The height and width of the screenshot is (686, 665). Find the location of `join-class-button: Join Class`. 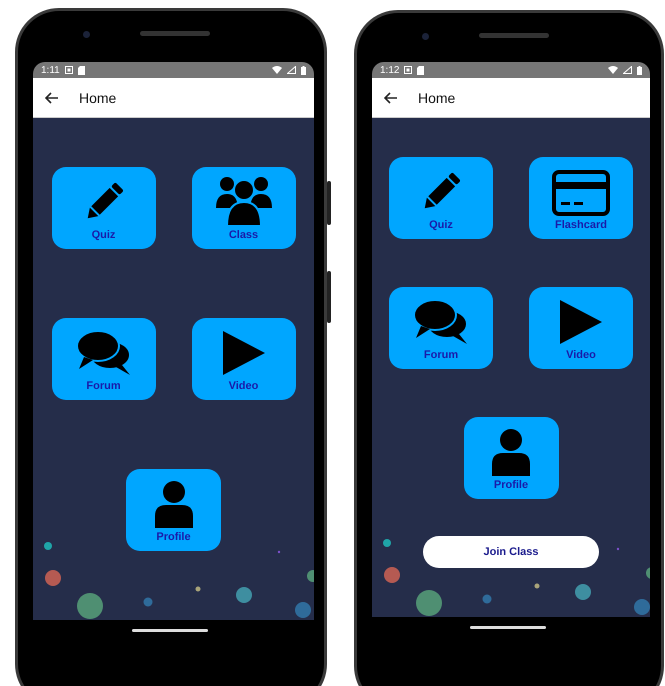

join-class-button: Join Class is located at coordinates (511, 552).